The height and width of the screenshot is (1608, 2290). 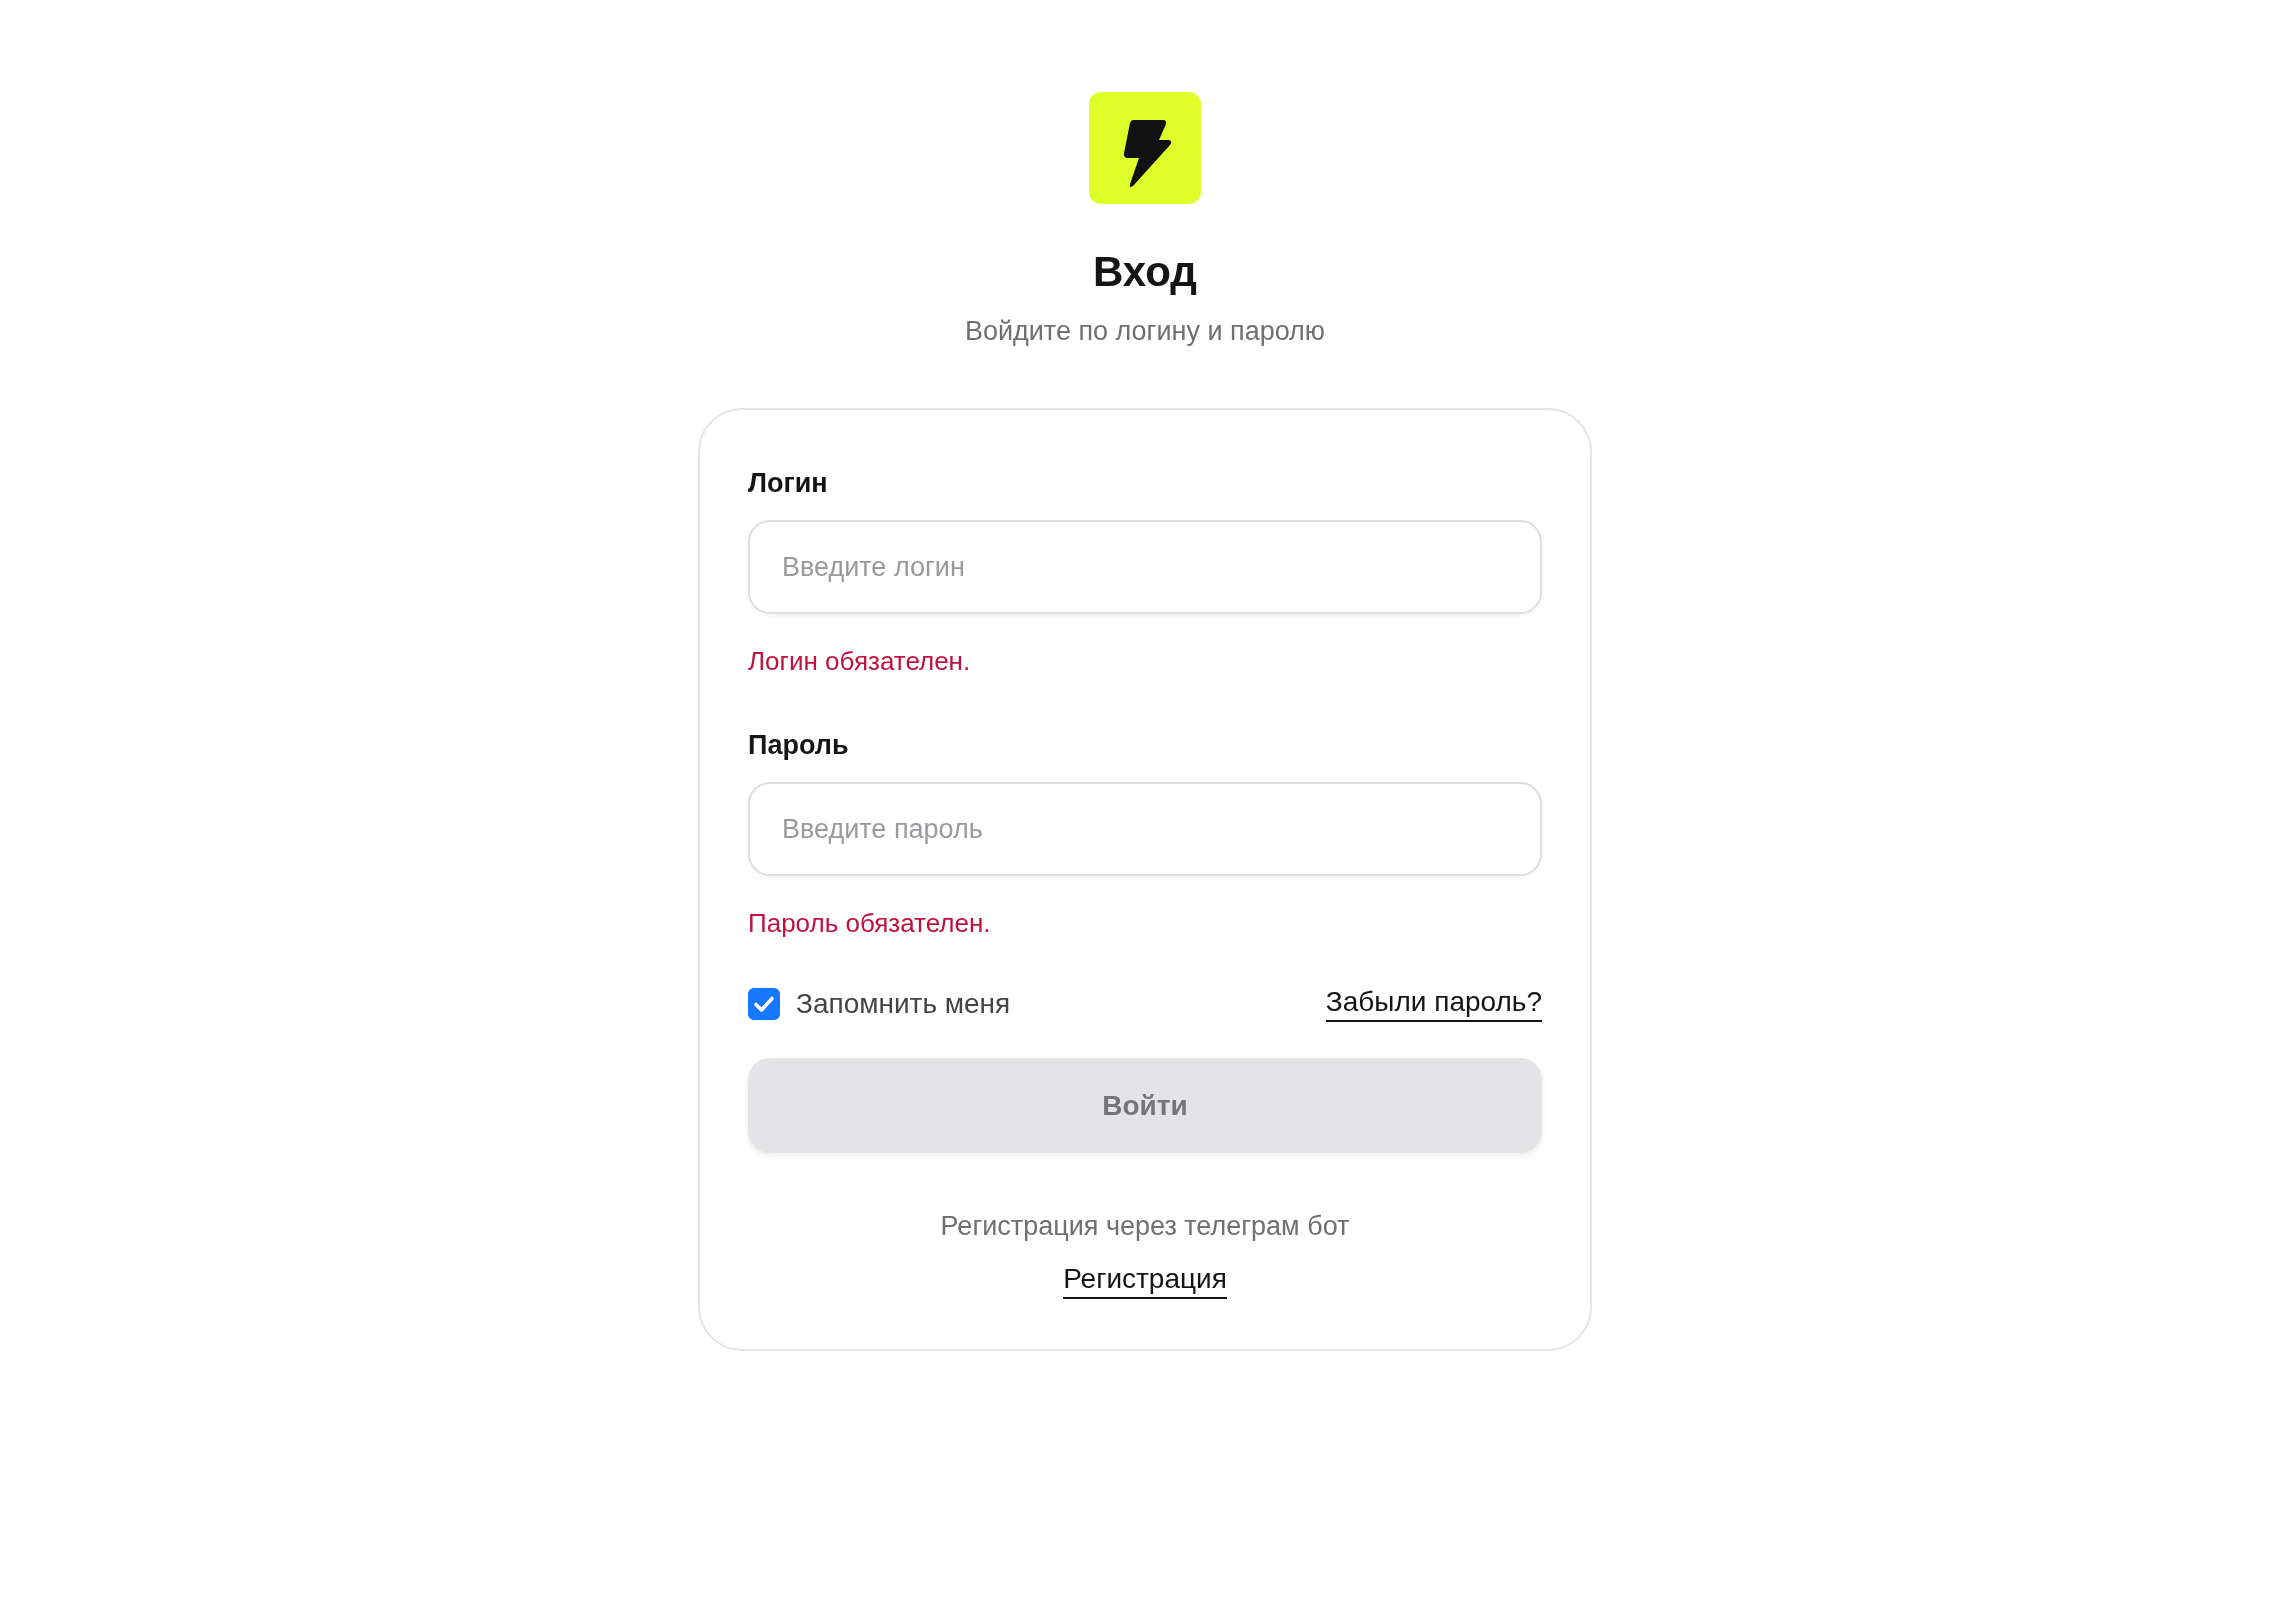 I want to click on registration-note: Регистрация через телеграм бот, so click(x=1145, y=1226).